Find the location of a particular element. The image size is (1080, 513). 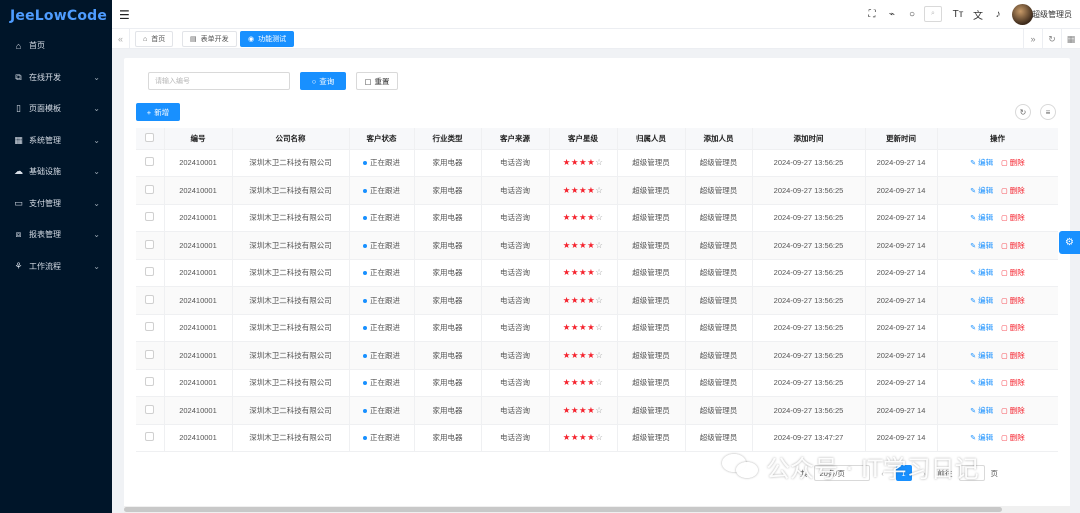

column-header: 更新时间 is located at coordinates (901, 139).